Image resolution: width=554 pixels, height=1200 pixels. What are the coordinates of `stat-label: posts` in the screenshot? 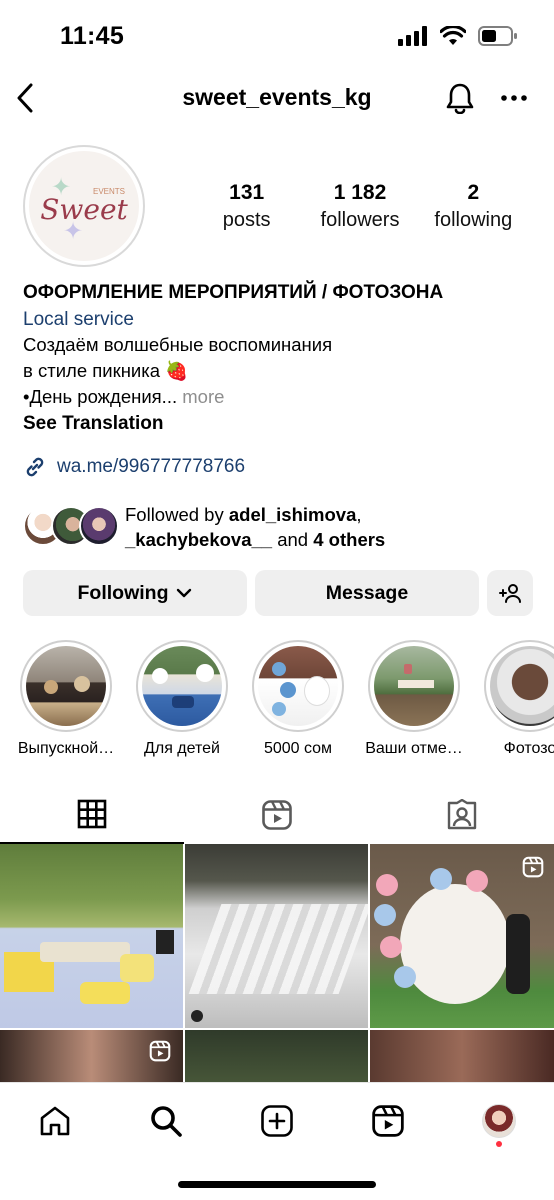 It's located at (246, 220).